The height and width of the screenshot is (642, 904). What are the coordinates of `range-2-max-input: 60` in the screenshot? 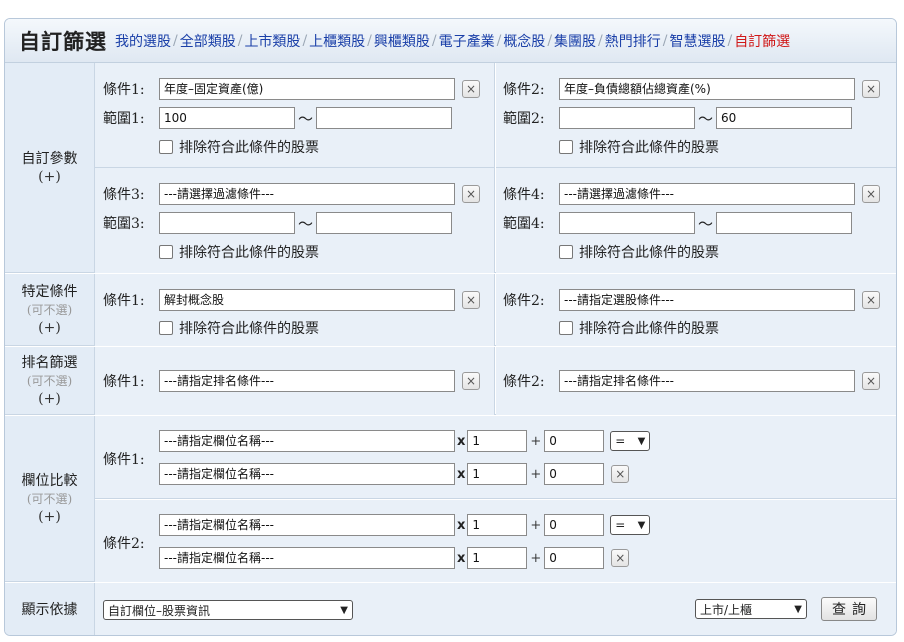 It's located at (784, 118).